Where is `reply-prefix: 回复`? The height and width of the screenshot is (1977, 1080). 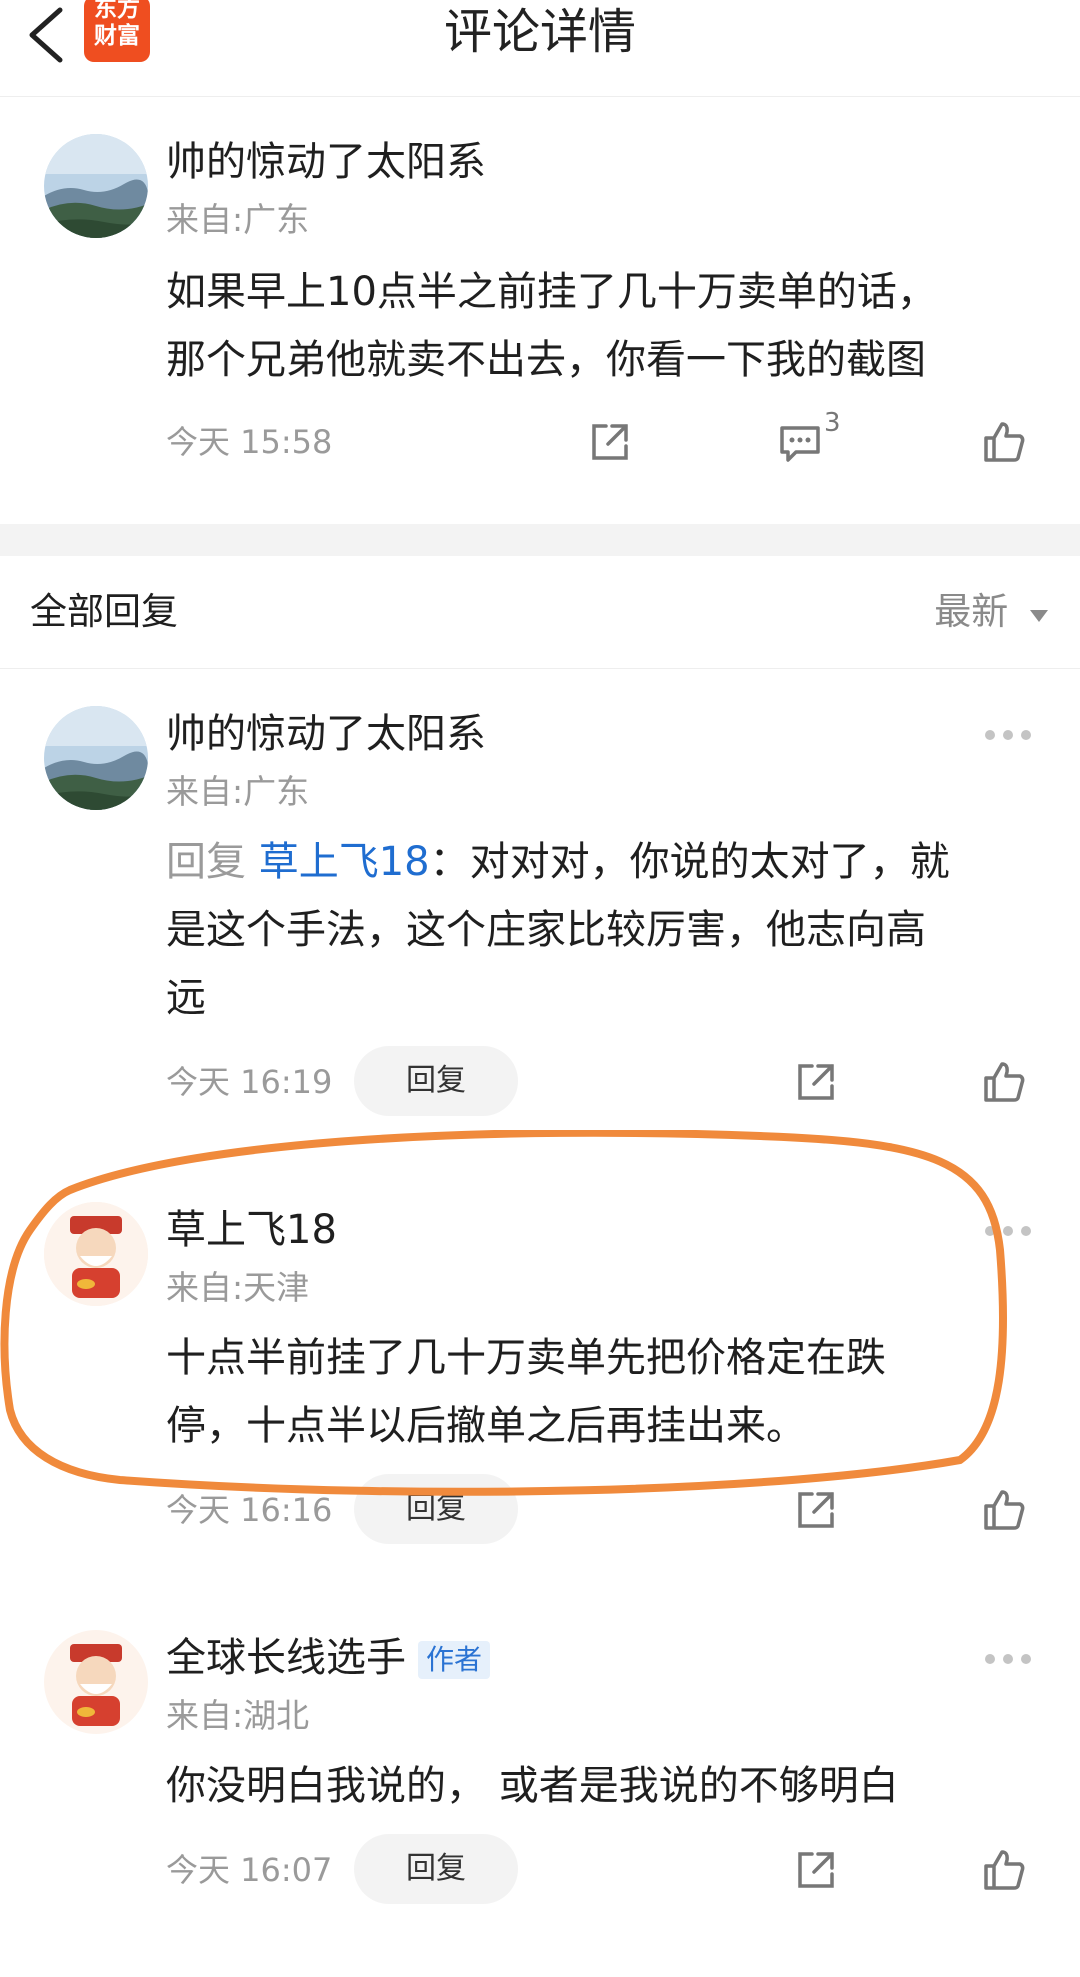 reply-prefix: 回复 is located at coordinates (206, 862).